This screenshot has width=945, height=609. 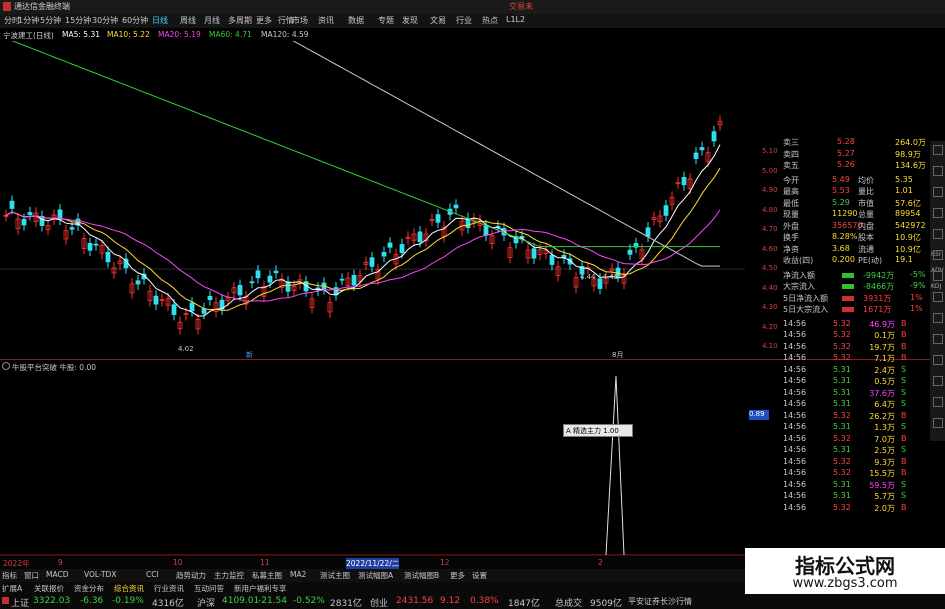 I want to click on menu-item: 更多, so click(x=264, y=20).